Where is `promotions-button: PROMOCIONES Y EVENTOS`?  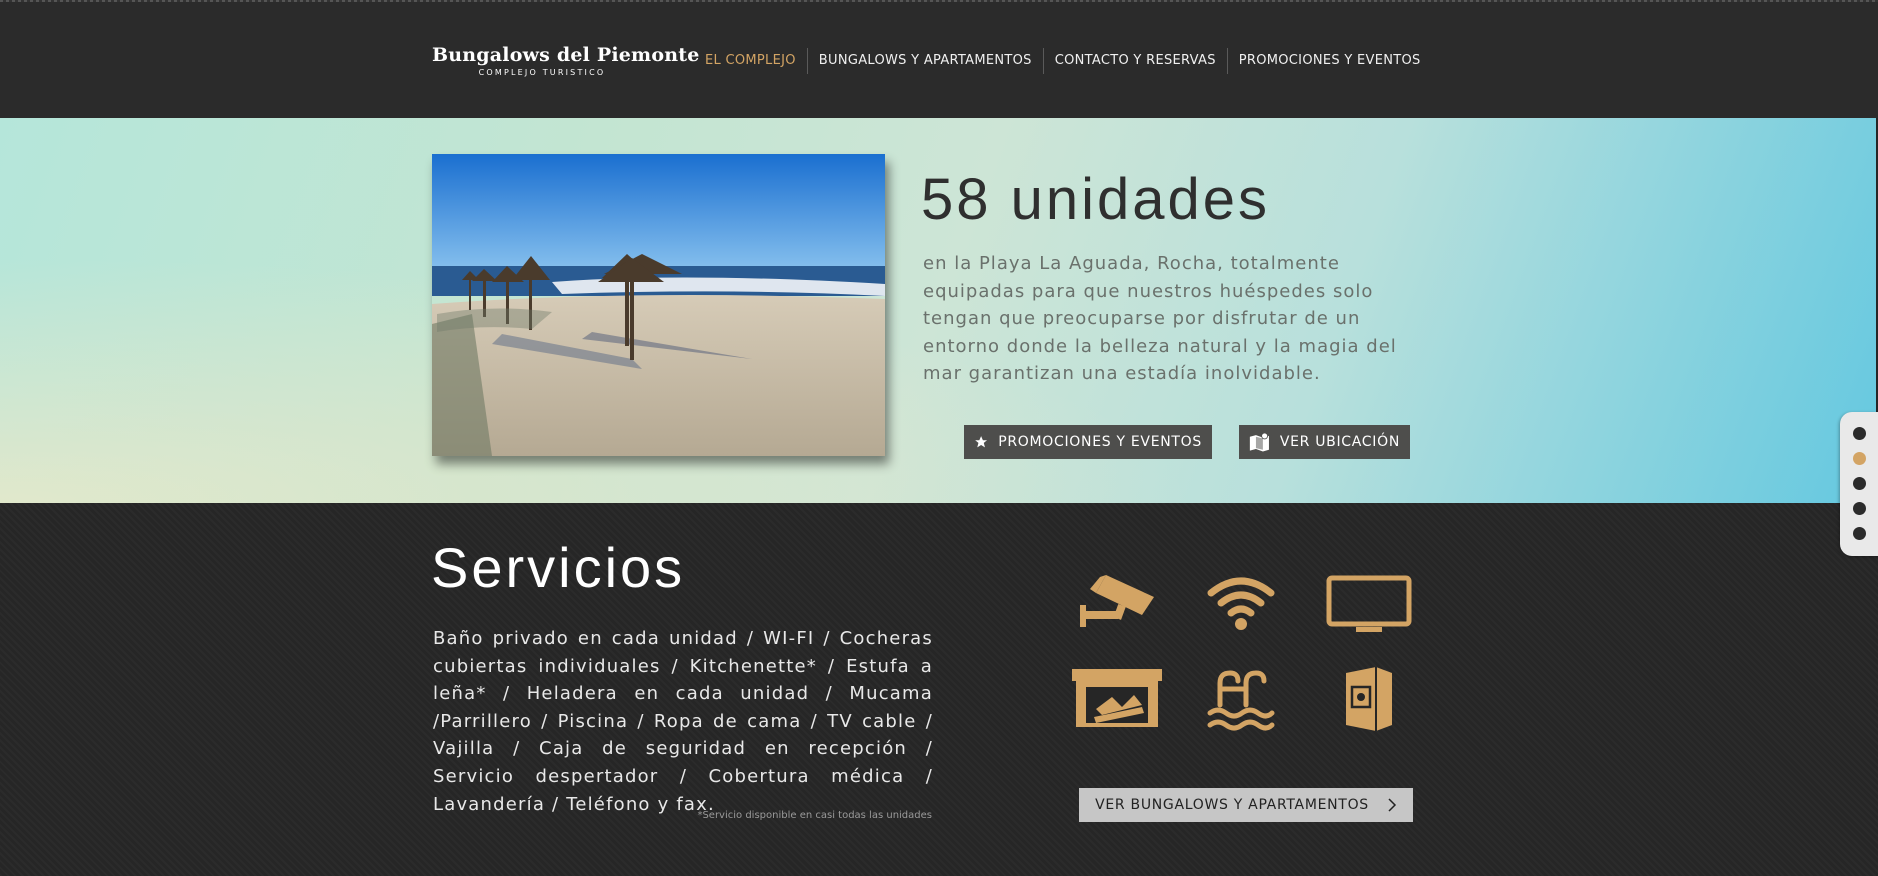
promotions-button: PROMOCIONES Y EVENTOS is located at coordinates (1088, 442).